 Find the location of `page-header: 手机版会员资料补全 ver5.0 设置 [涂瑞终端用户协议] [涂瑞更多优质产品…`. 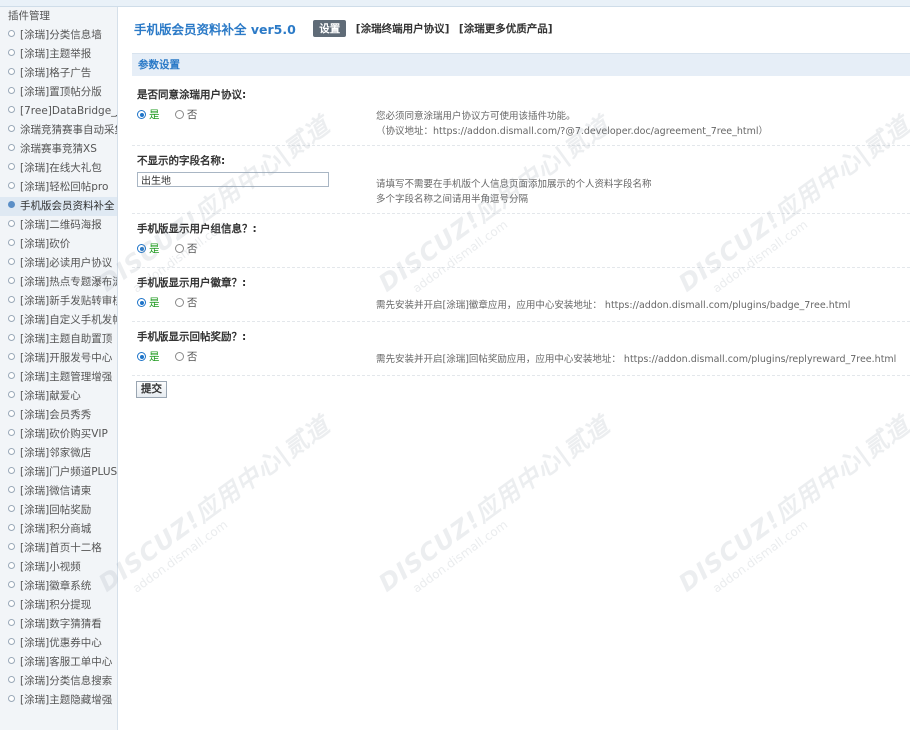

page-header: 手机版会员资料补全 ver5.0 设置 [涂瑞终端用户协议] [涂瑞更多优质产品… is located at coordinates (343, 28).